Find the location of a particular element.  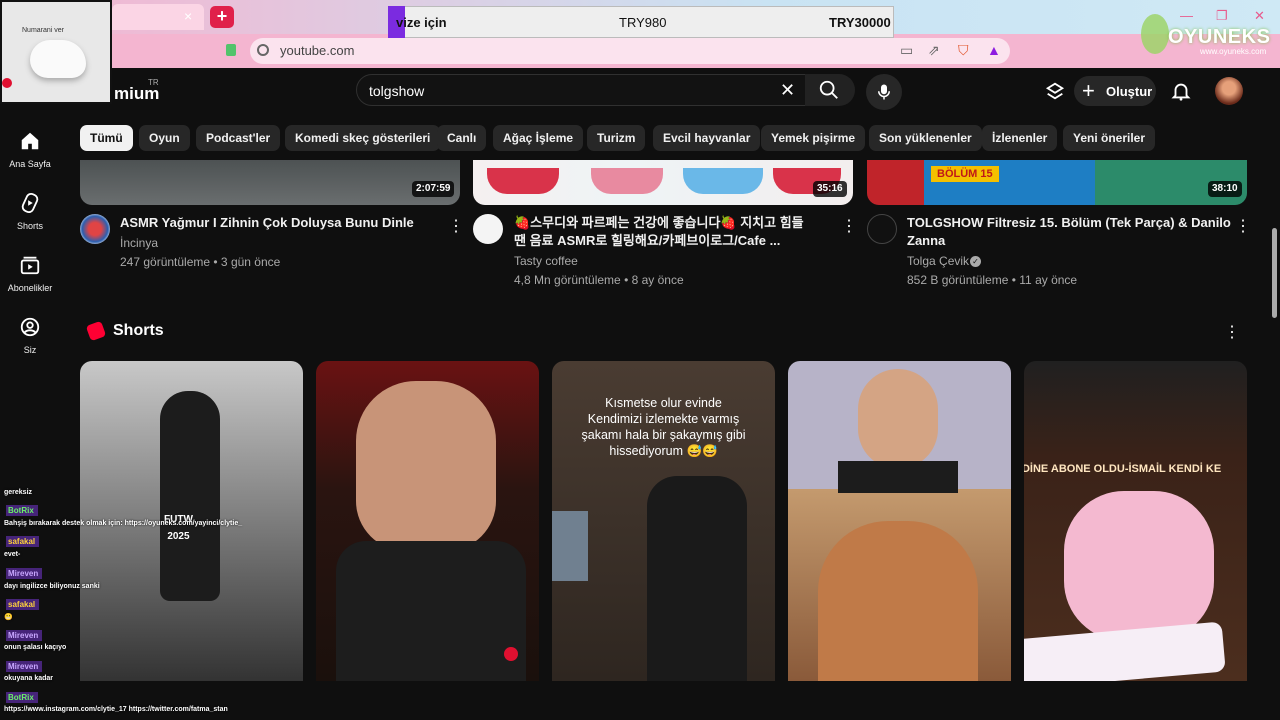

site-info-icon is located at coordinates (263, 50).